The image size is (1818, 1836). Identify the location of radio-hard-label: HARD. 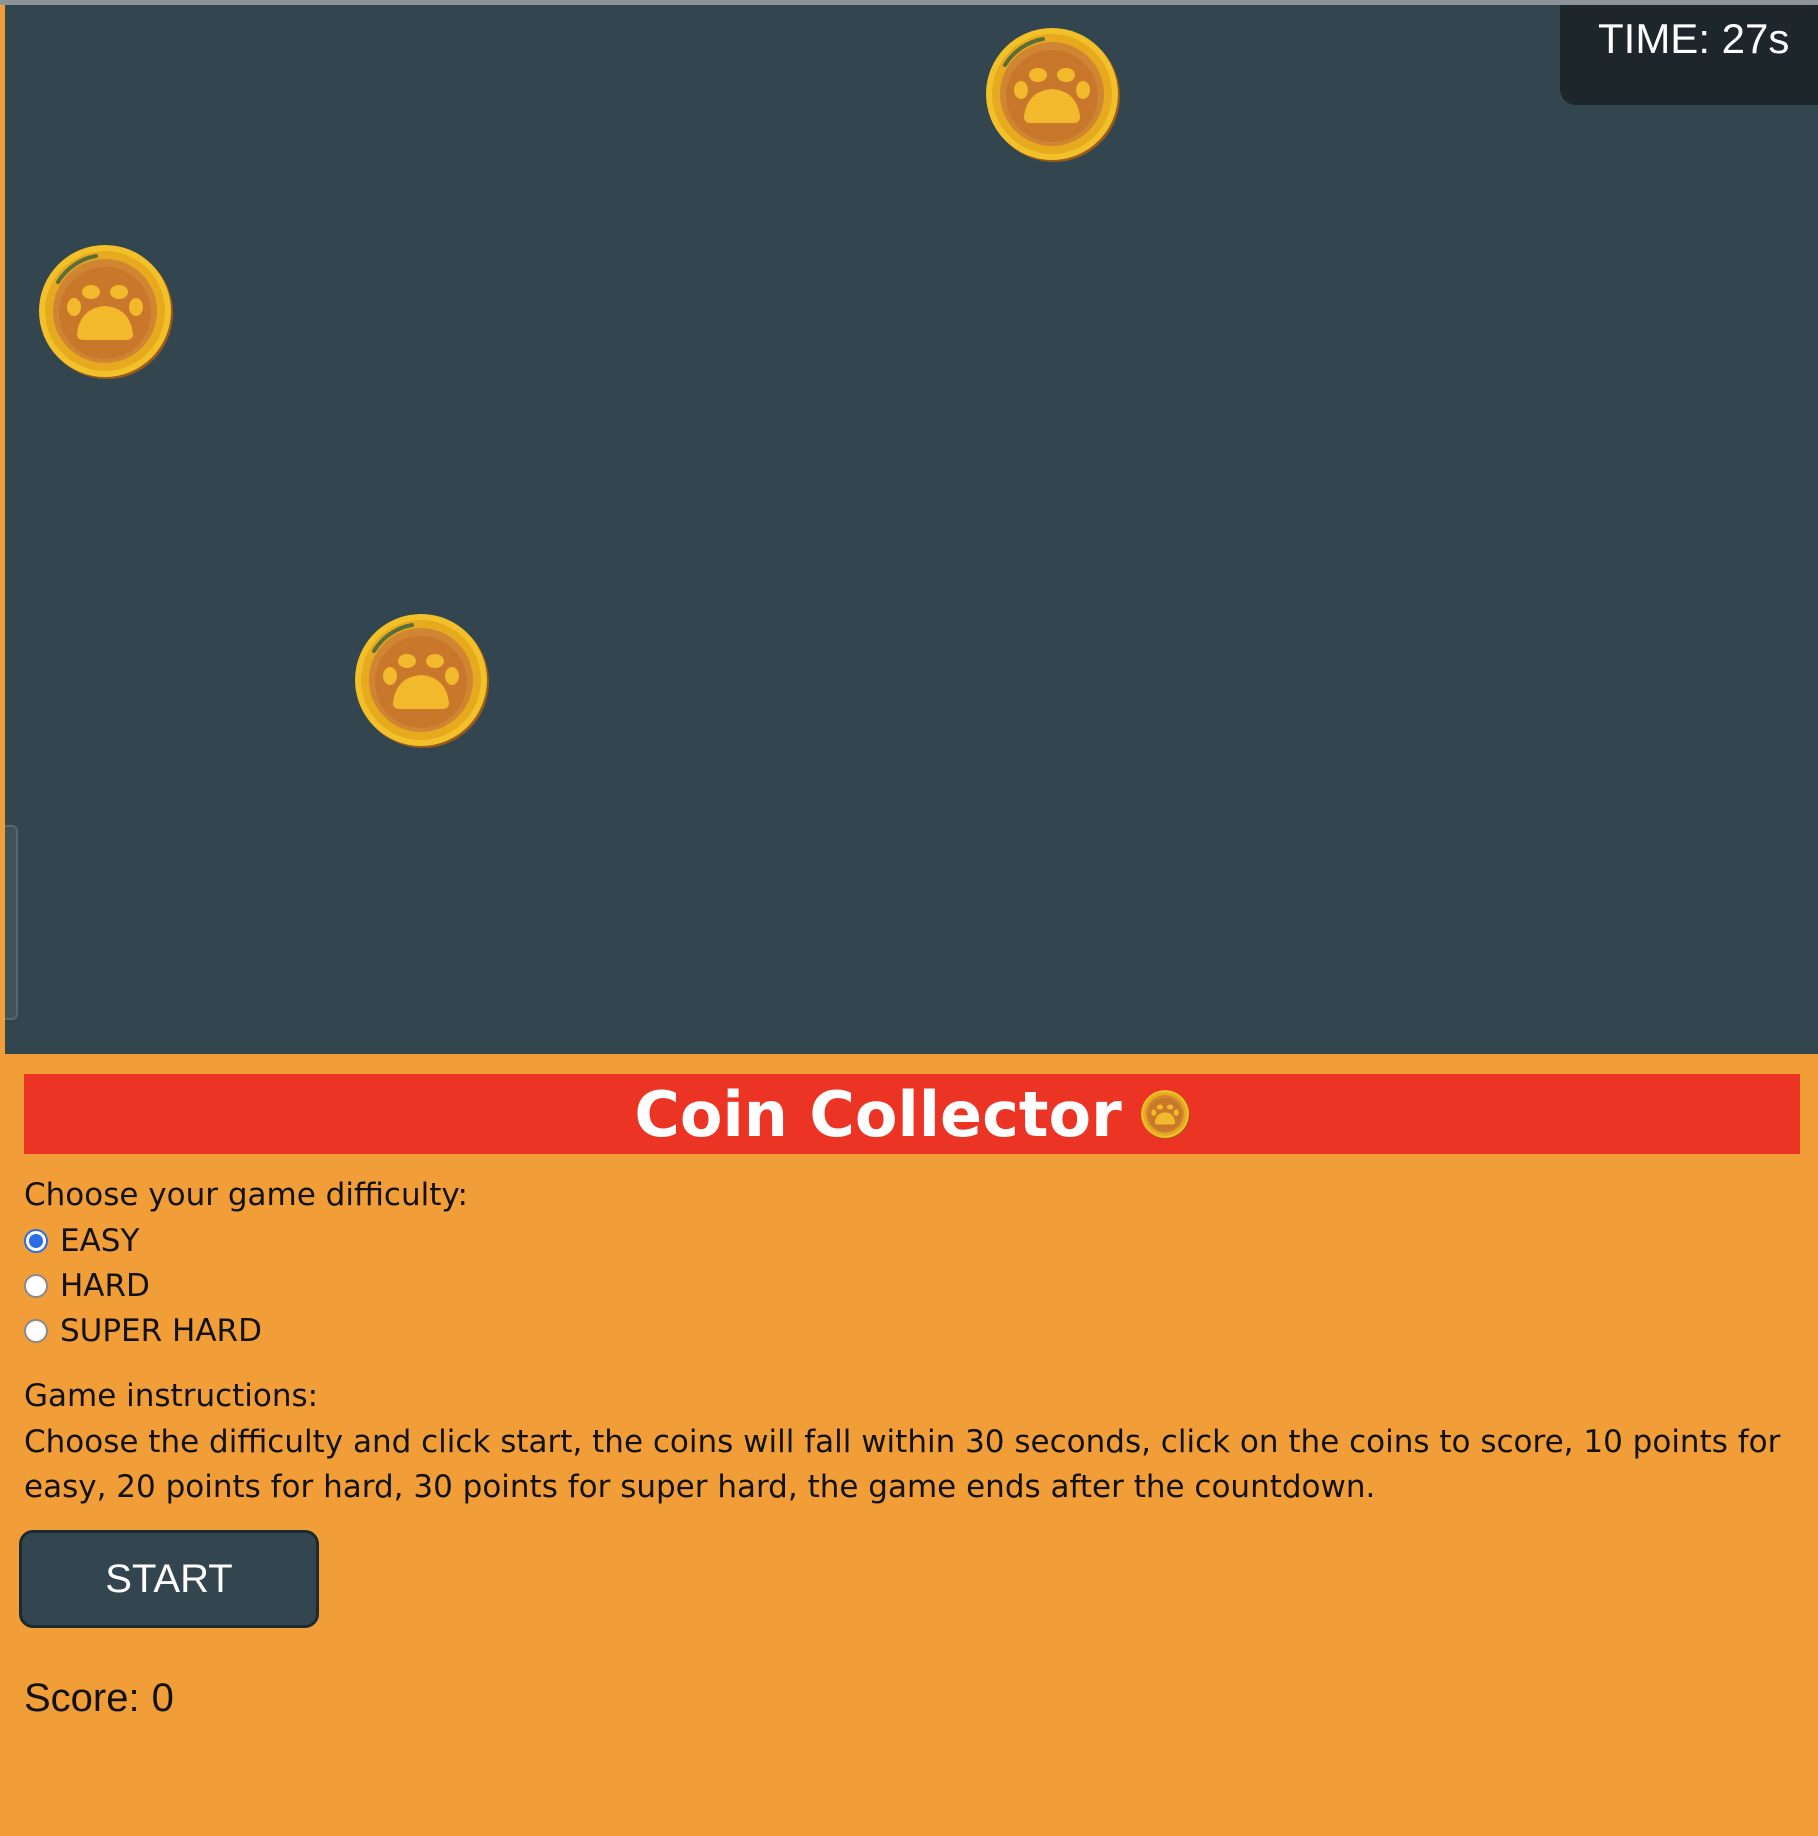
(105, 1286).